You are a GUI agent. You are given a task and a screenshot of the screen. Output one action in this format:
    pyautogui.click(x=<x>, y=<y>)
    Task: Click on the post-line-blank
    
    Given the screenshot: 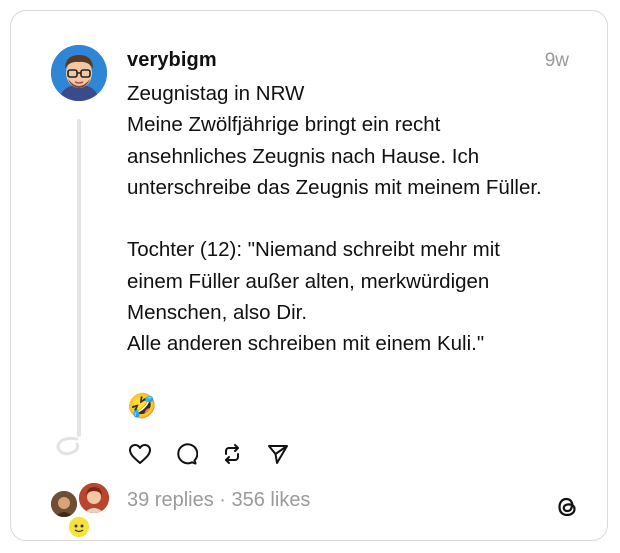 What is the action you would take?
    pyautogui.click(x=362, y=218)
    